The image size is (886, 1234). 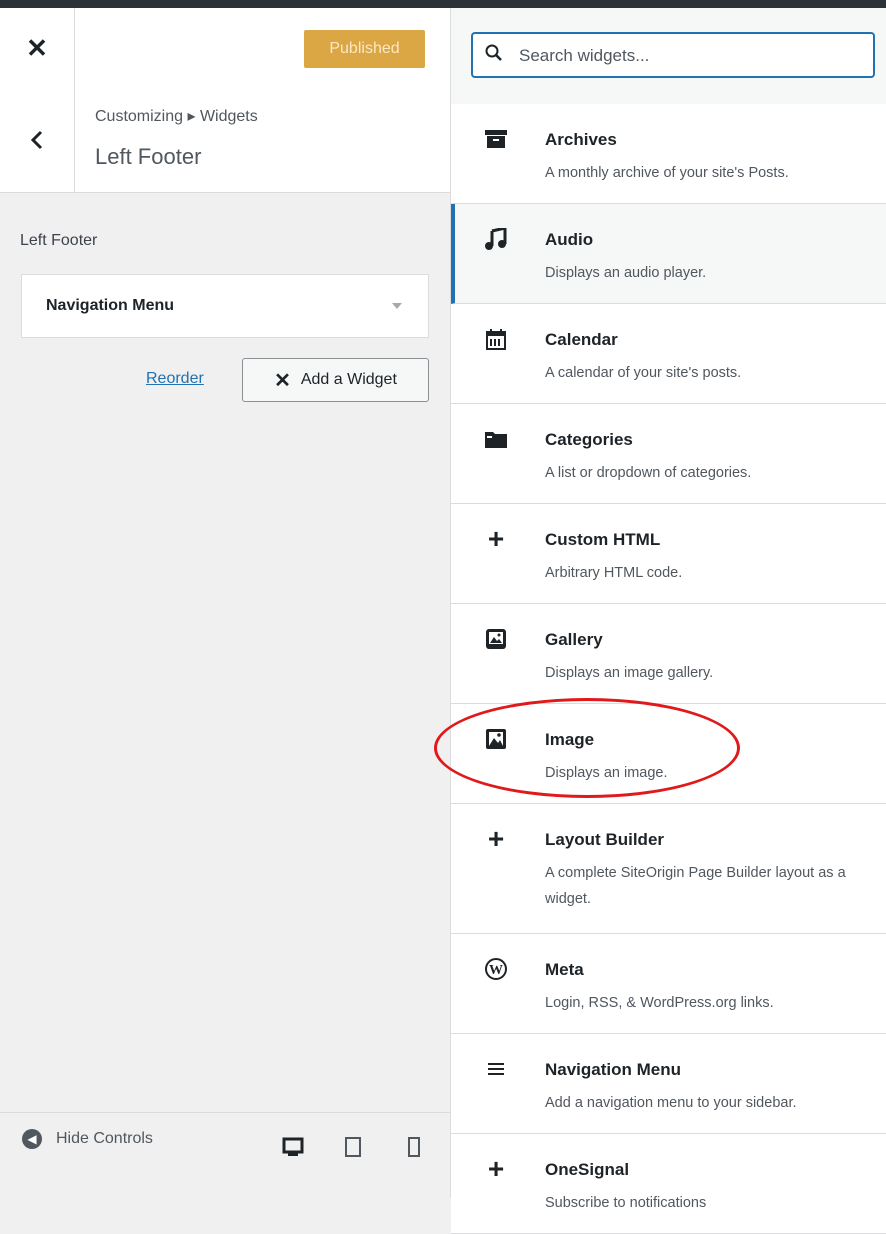 I want to click on widget-item-audio: Audio Displays an audio player., so click(x=668, y=254).